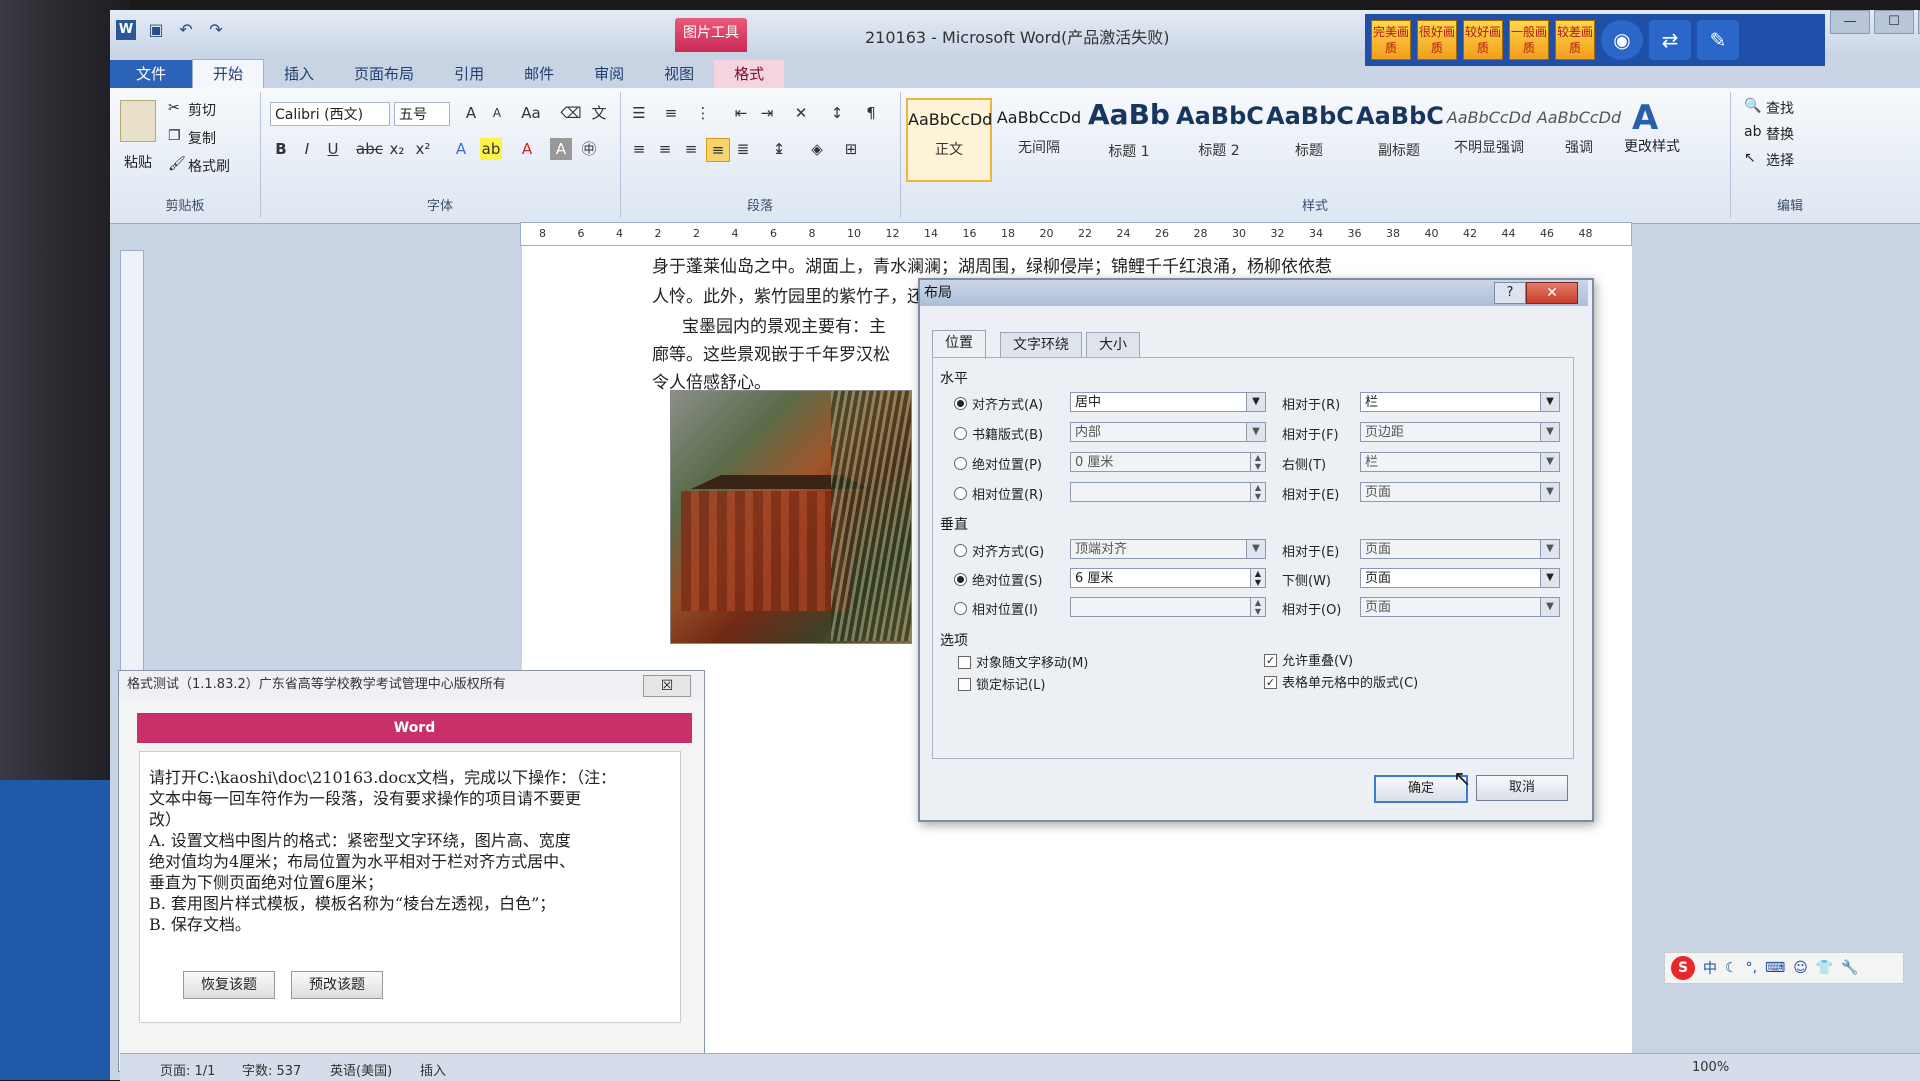 The image size is (1920, 1081). Describe the element at coordinates (174, 136) in the screenshot. I see `copy-icon: ❐` at that location.